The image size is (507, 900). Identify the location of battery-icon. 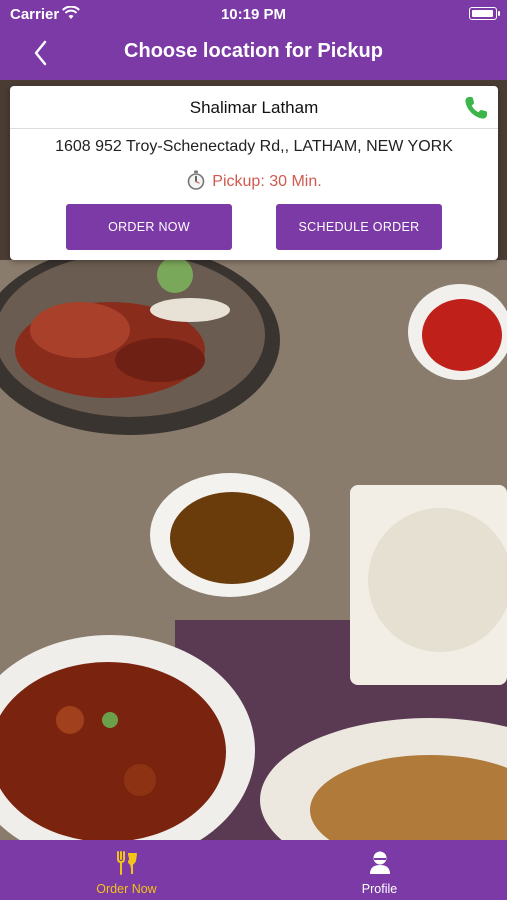
(484, 13).